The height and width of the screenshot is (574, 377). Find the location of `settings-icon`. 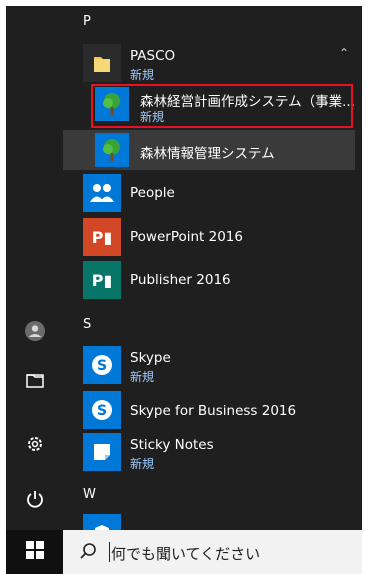

settings-icon is located at coordinates (35, 446).